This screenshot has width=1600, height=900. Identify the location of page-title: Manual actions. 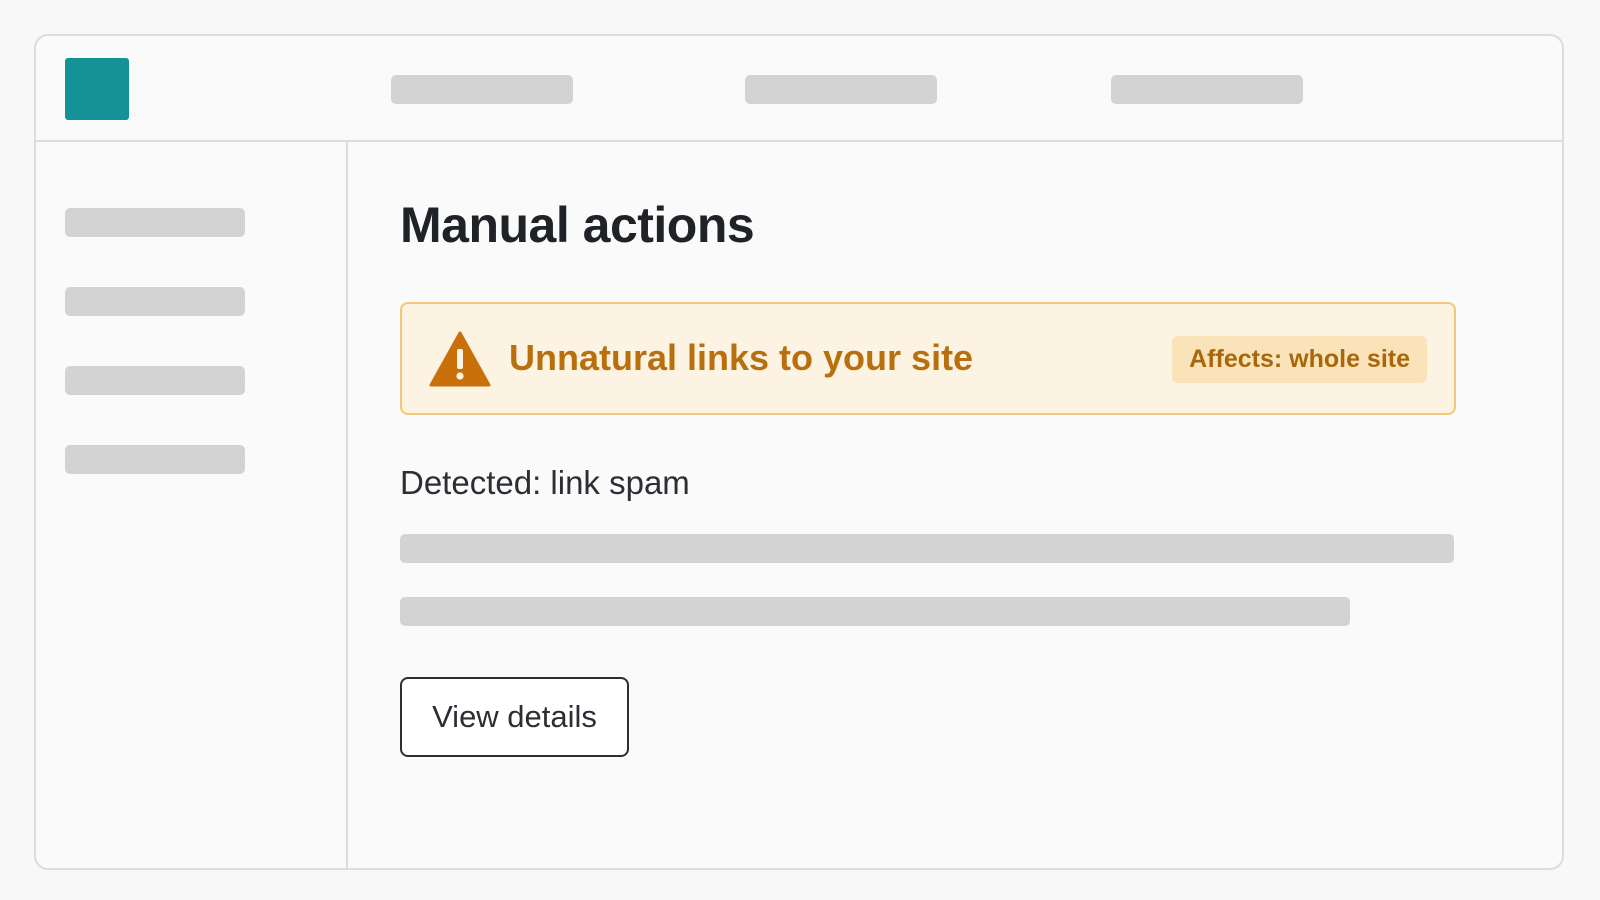
(577, 225).